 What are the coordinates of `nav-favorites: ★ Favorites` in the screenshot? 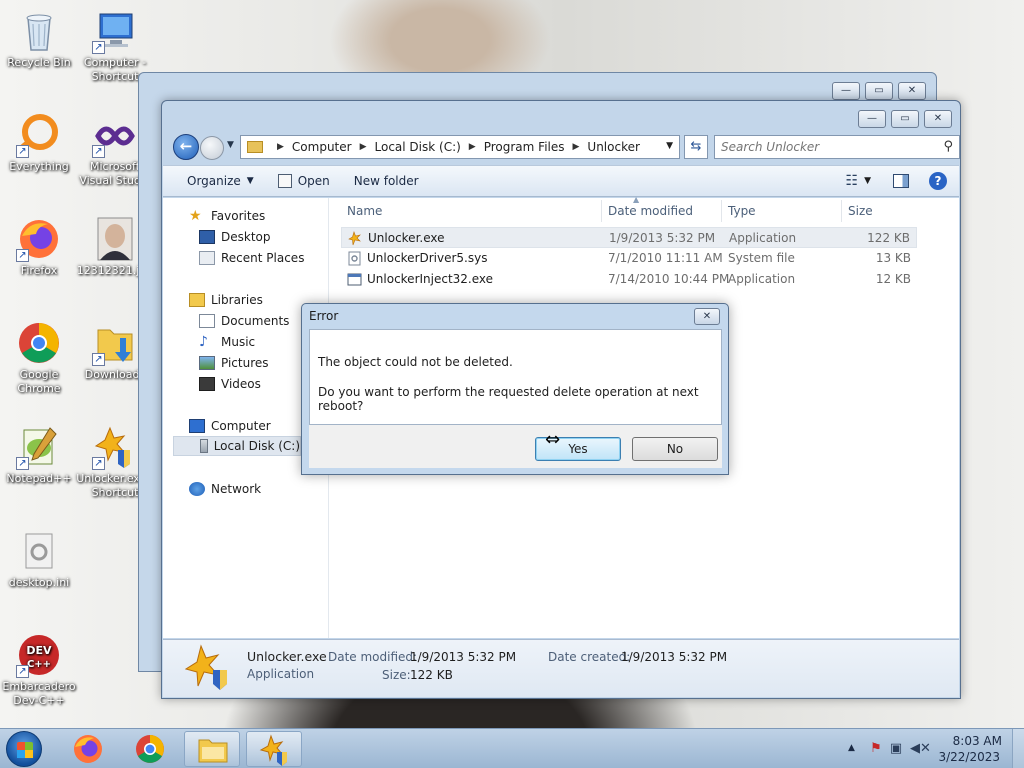 It's located at (227, 216).